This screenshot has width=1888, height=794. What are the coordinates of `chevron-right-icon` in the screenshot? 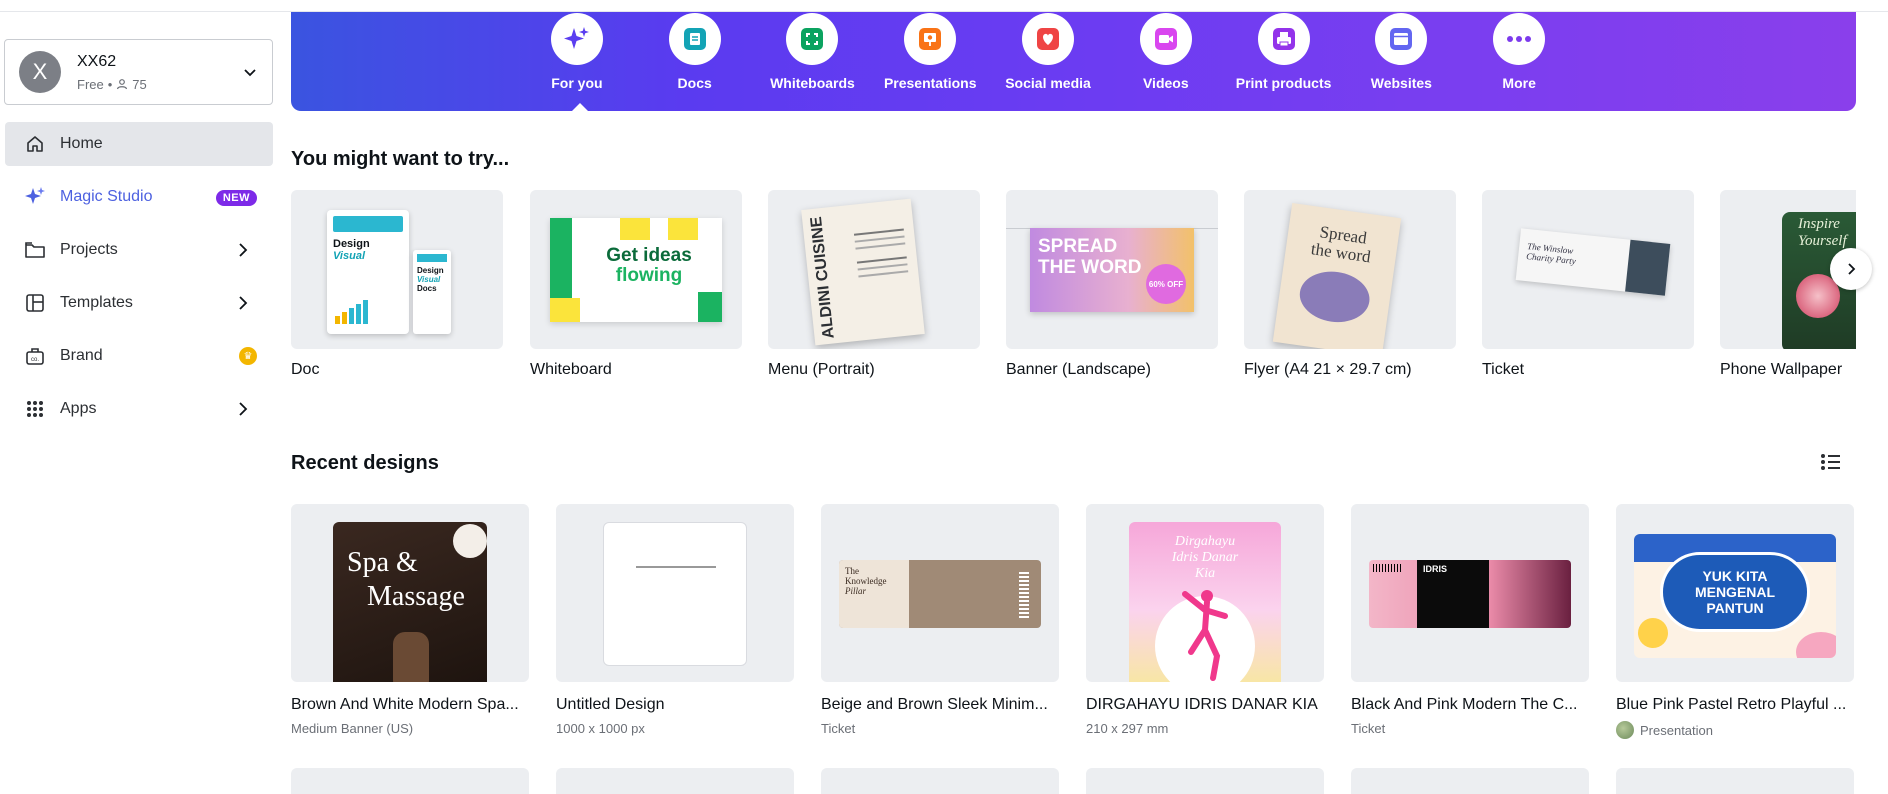 It's located at (243, 250).